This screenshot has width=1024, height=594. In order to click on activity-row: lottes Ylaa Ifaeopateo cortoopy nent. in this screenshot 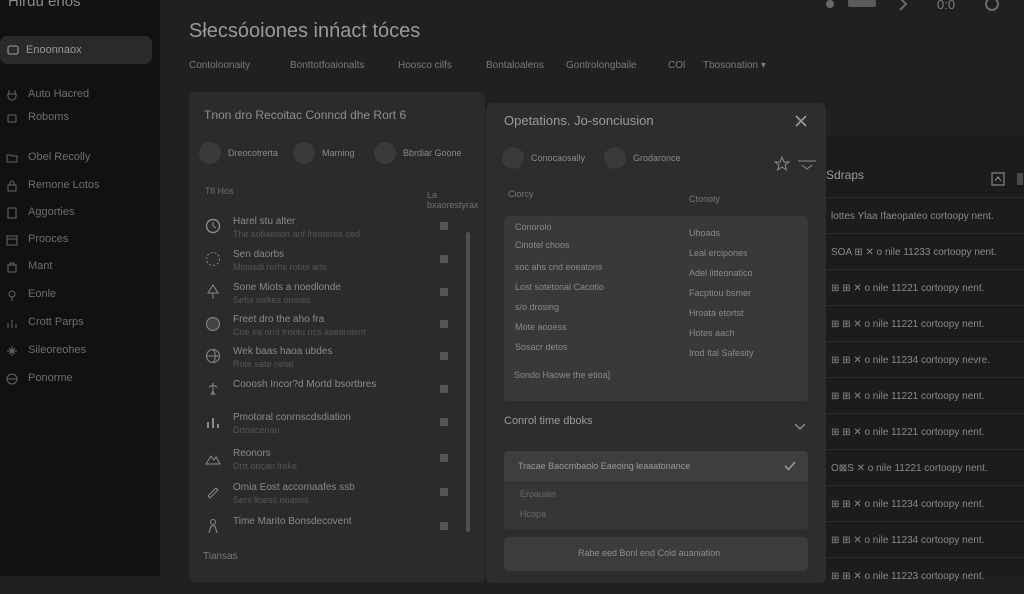, I will do `click(925, 215)`.